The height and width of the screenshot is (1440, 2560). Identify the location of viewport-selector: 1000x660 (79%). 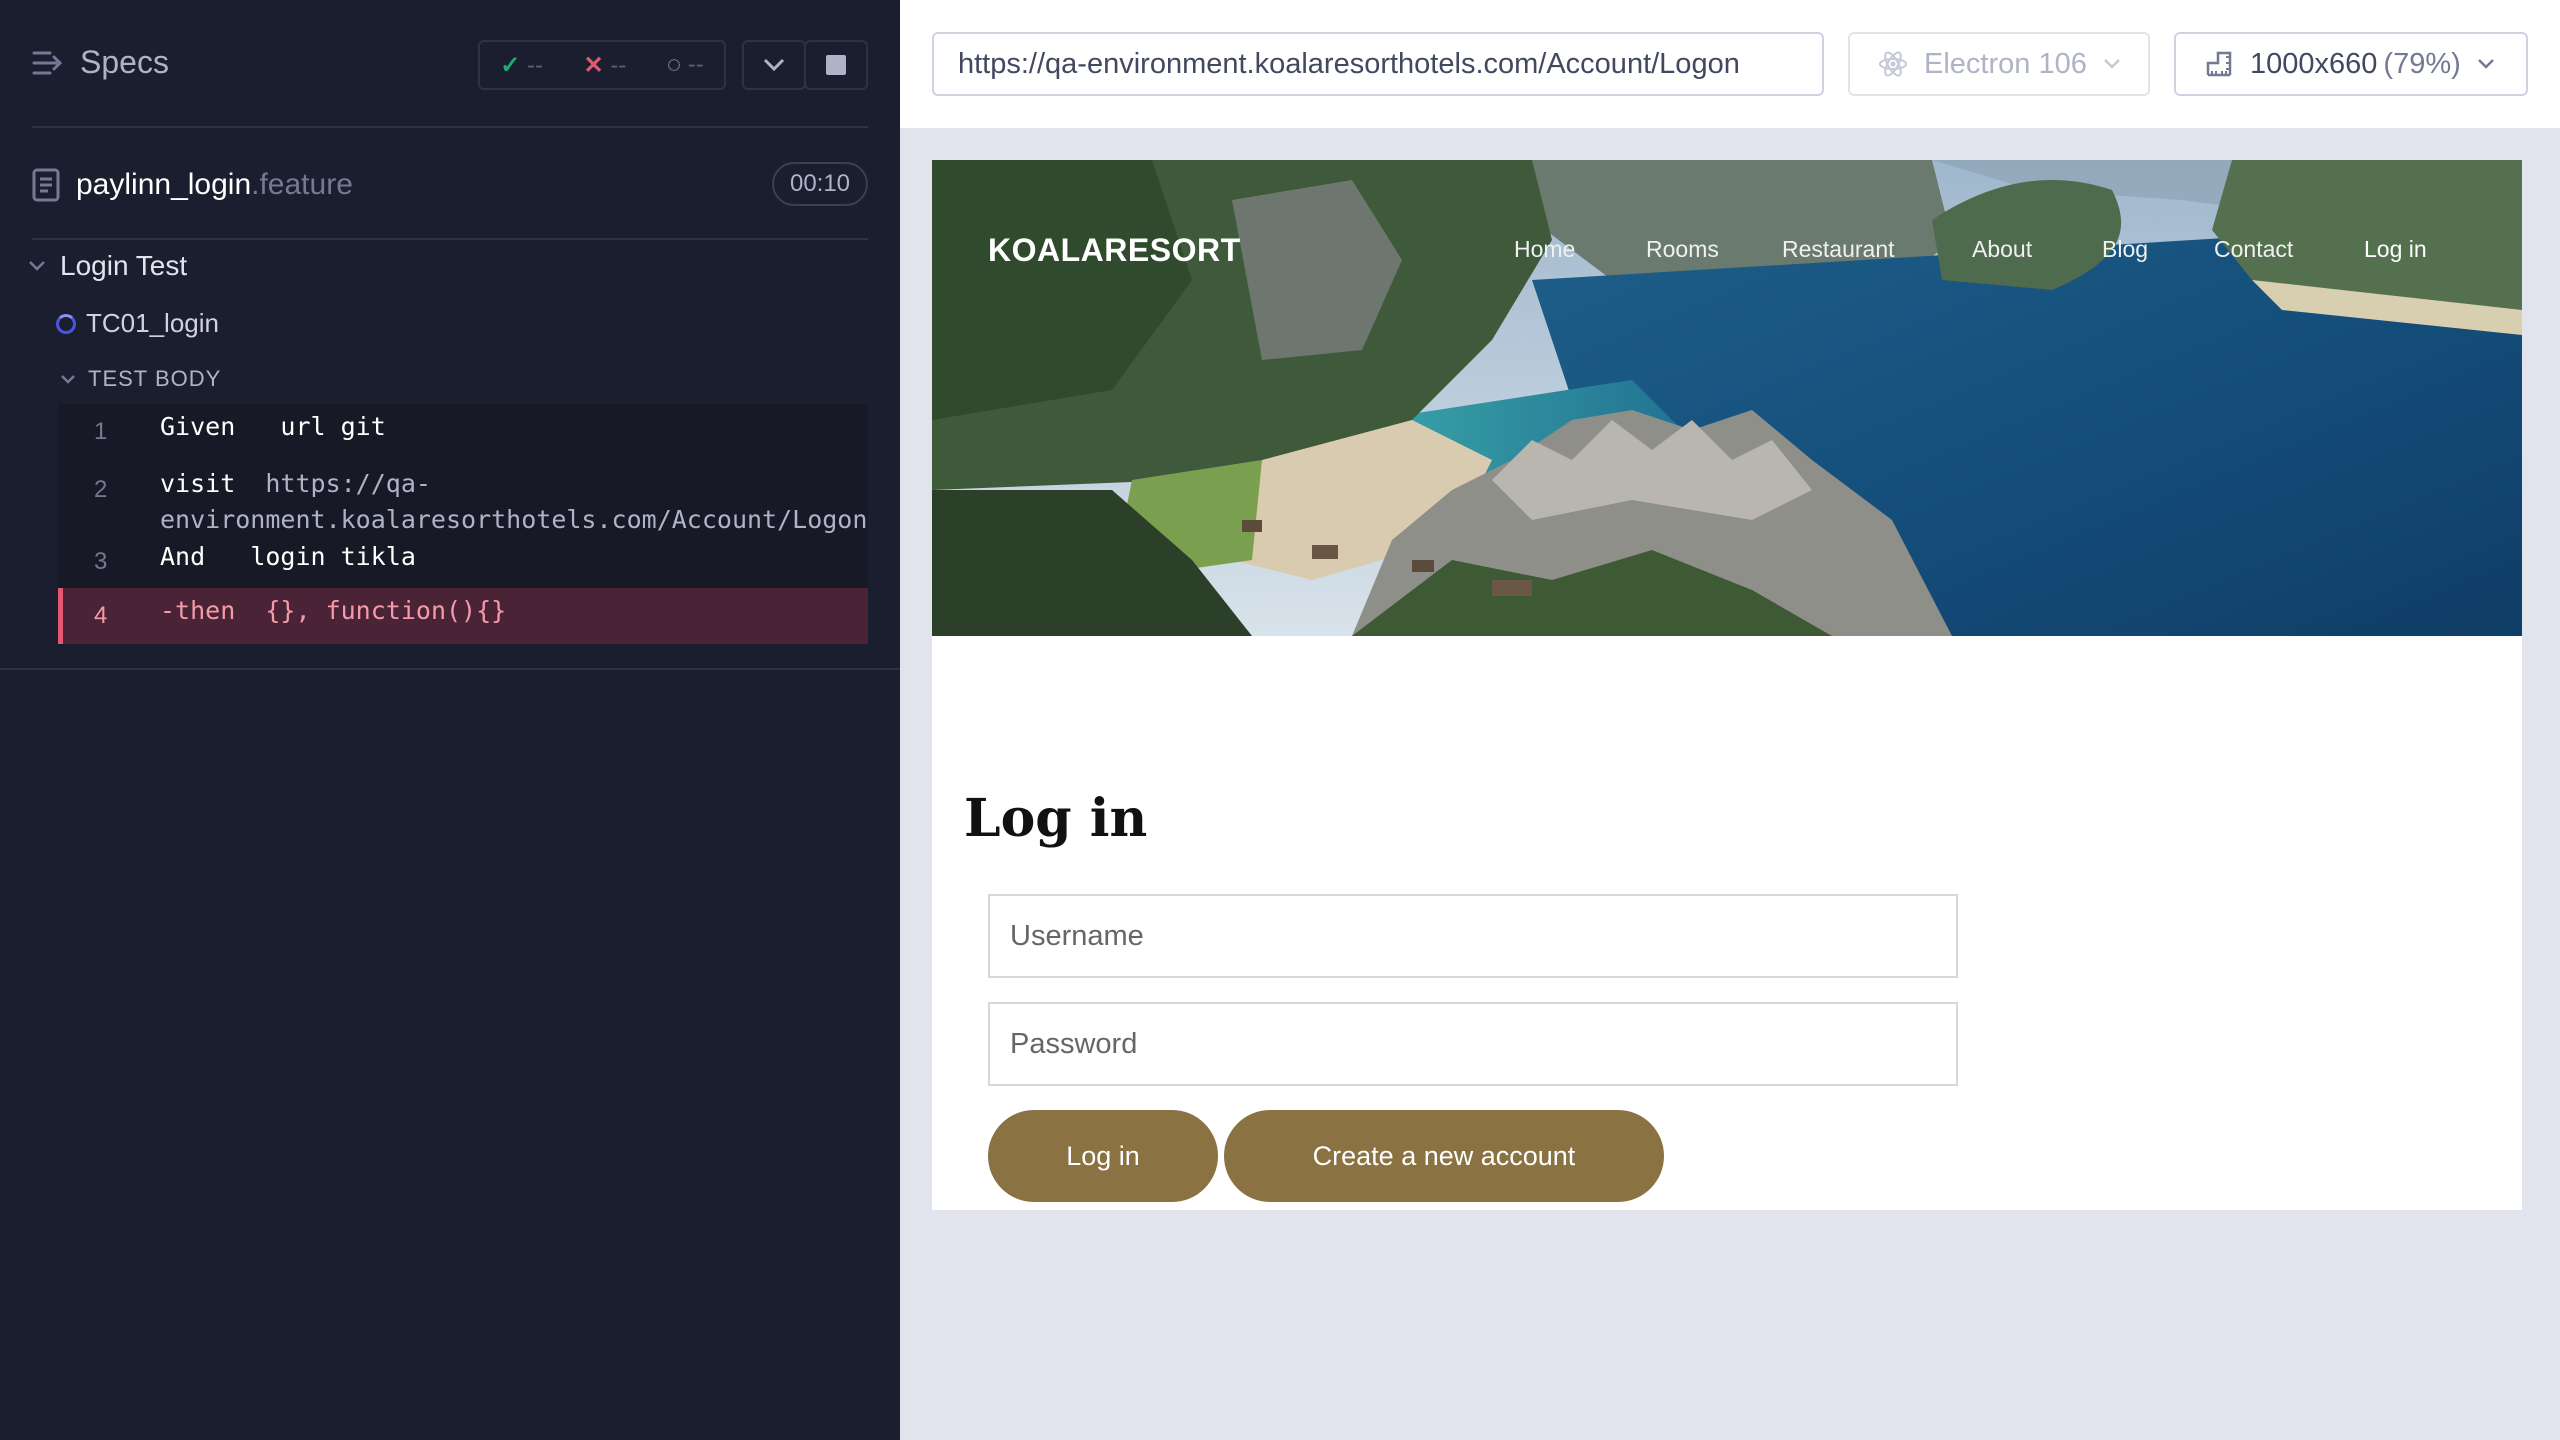
(2351, 64).